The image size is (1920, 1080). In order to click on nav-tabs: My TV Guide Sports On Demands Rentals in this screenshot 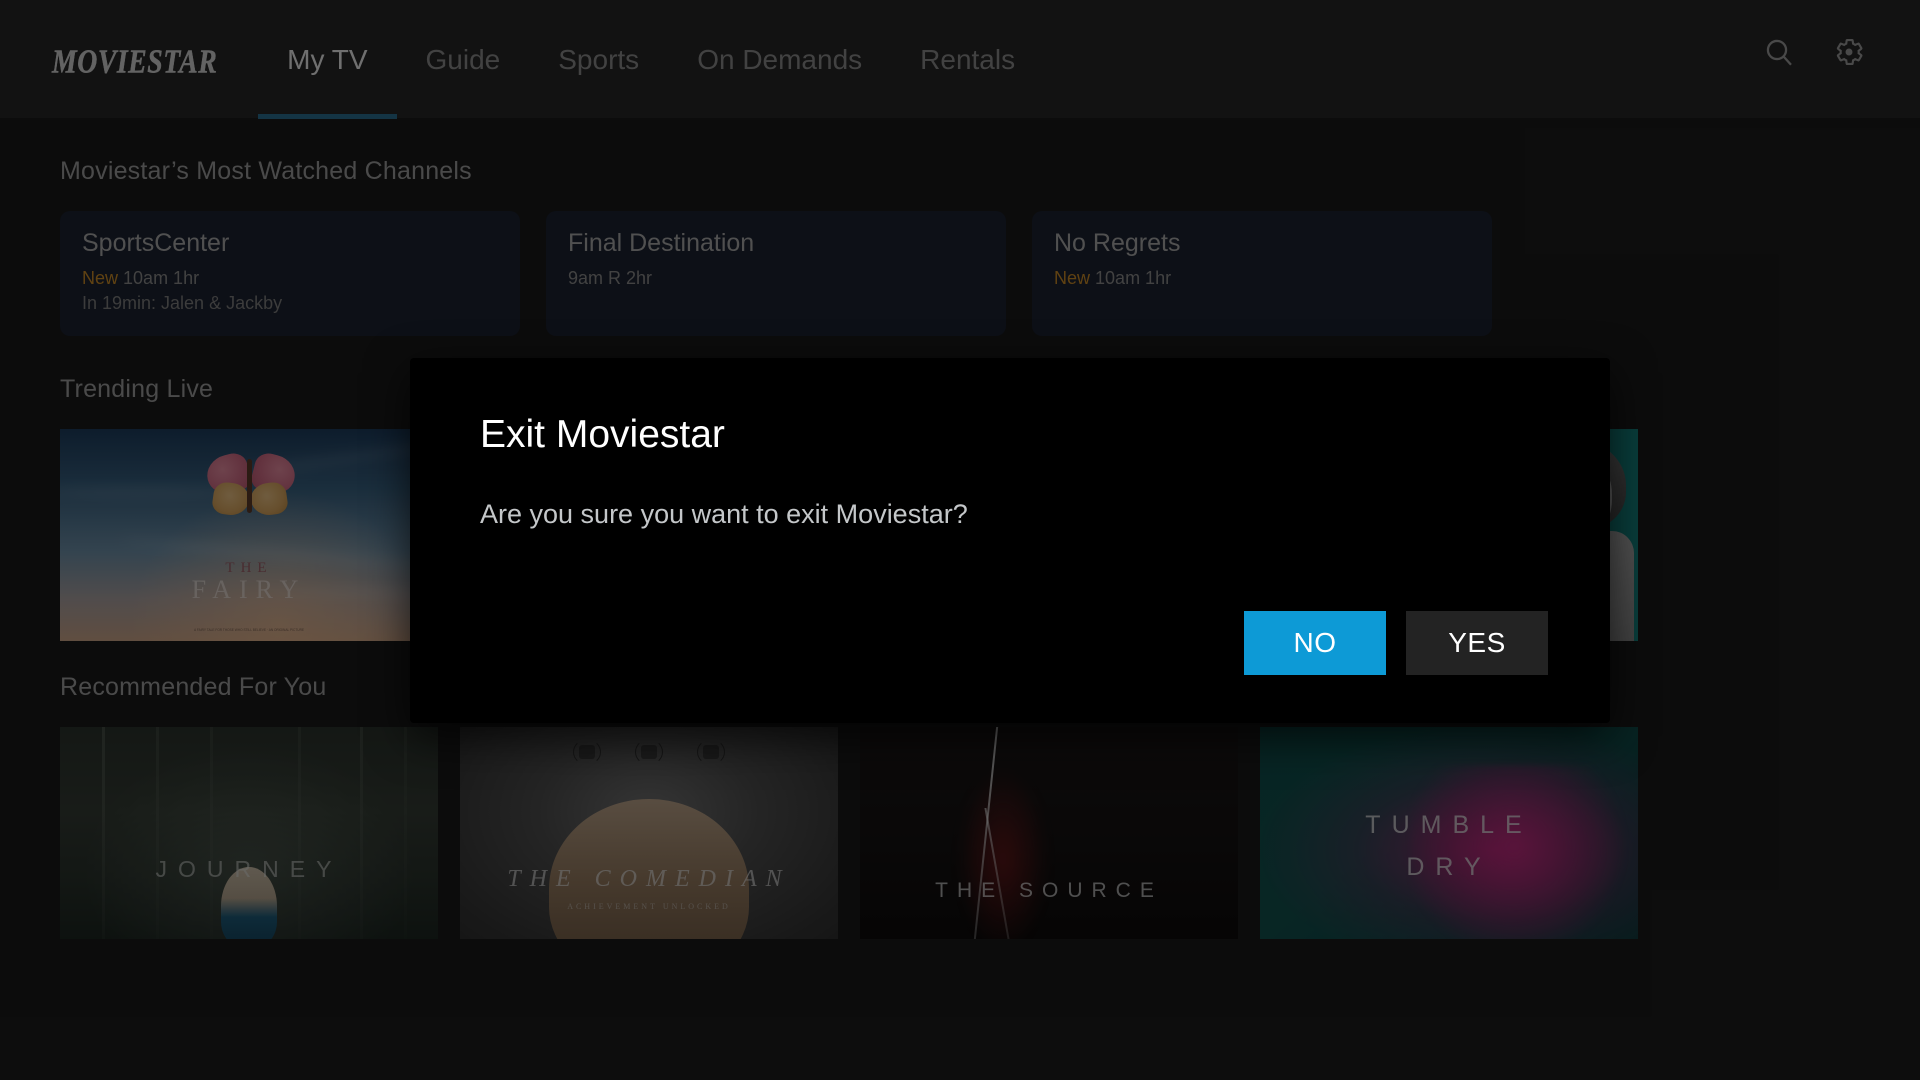, I will do `click(651, 59)`.